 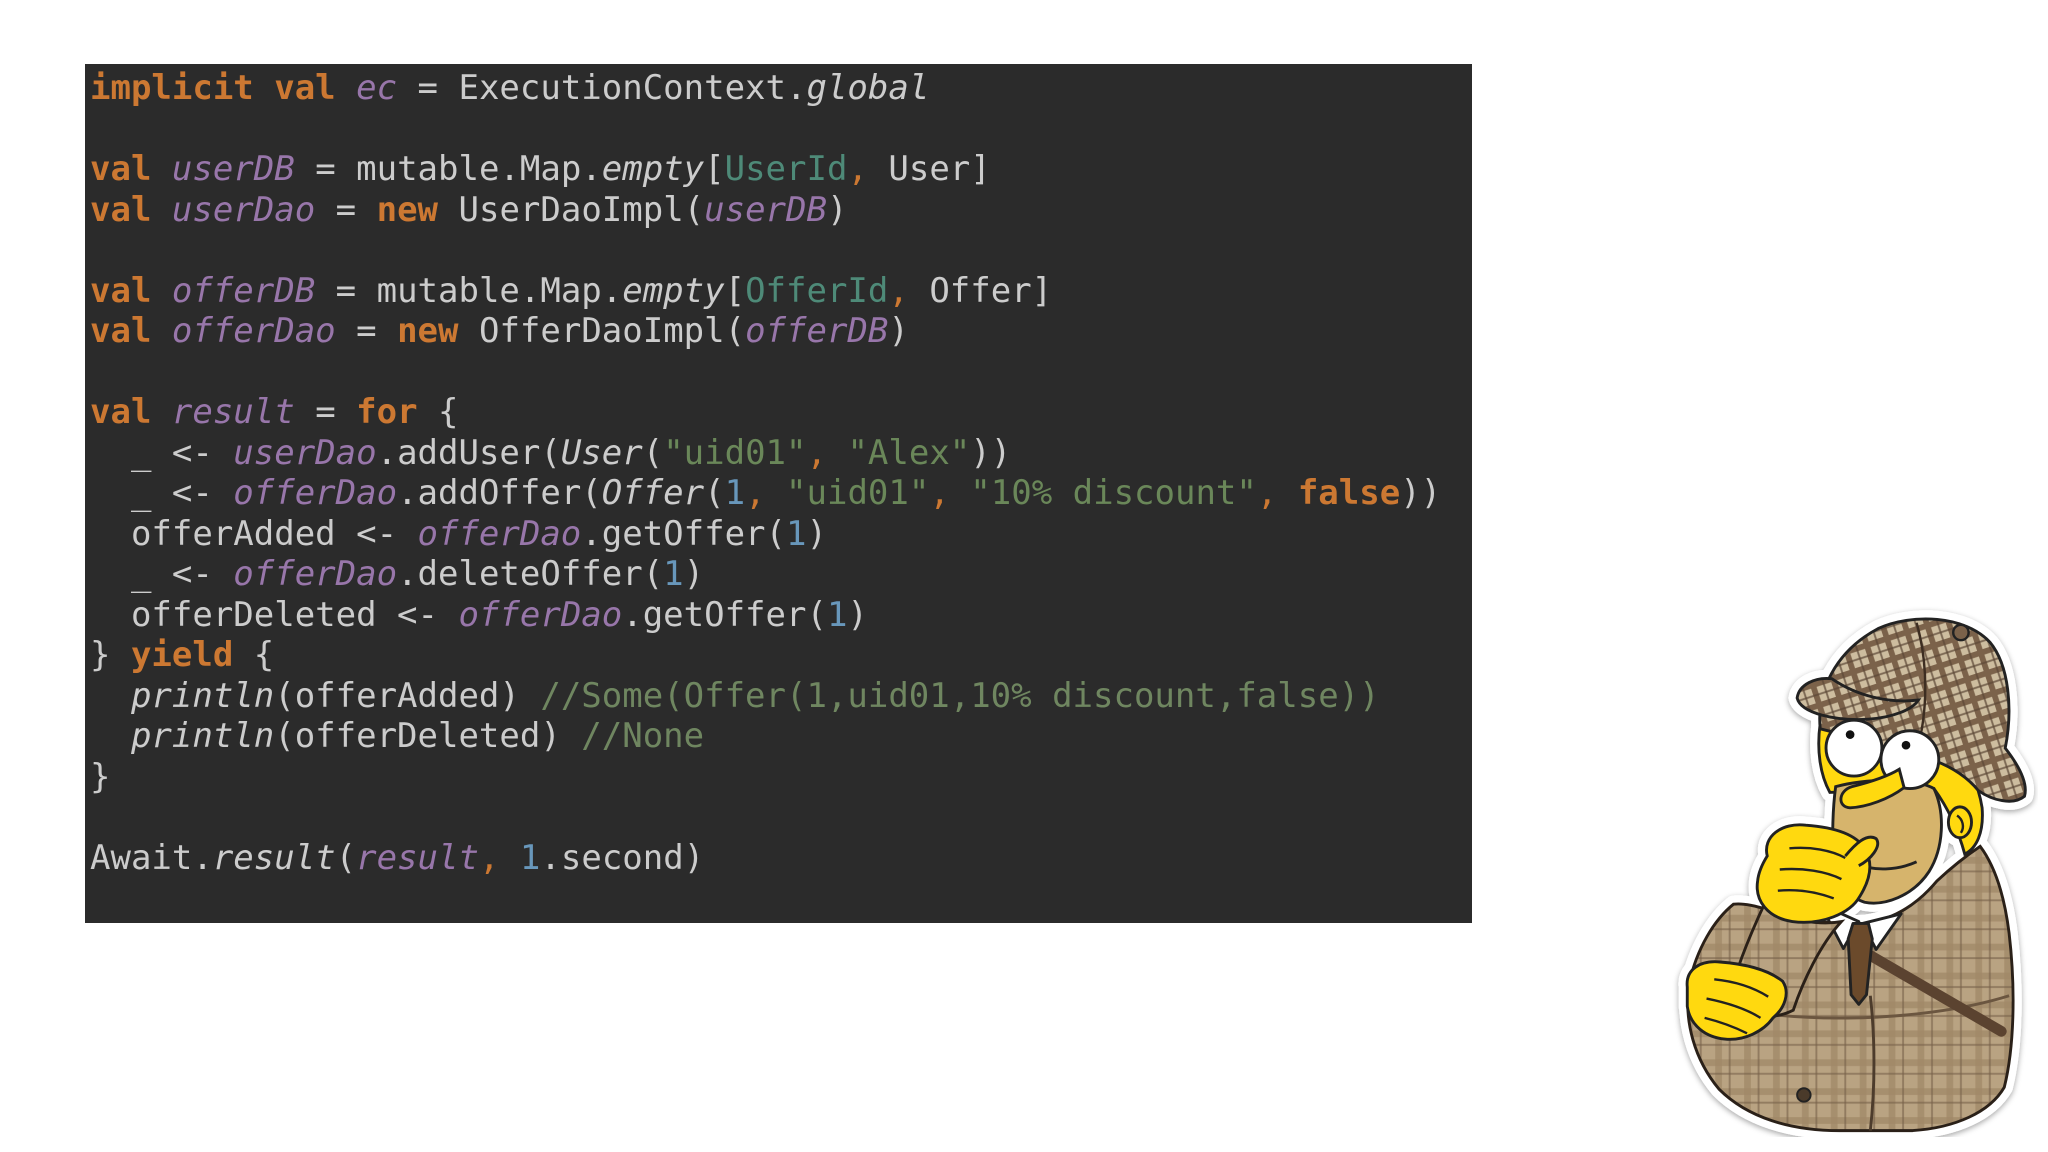 What do you see at coordinates (781, 412) in the screenshot?
I see `code-line: val result = for {` at bounding box center [781, 412].